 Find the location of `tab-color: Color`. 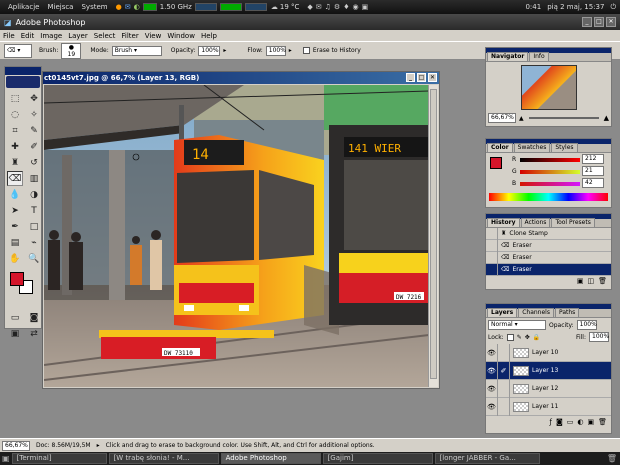

tab-color: Color is located at coordinates (500, 147).